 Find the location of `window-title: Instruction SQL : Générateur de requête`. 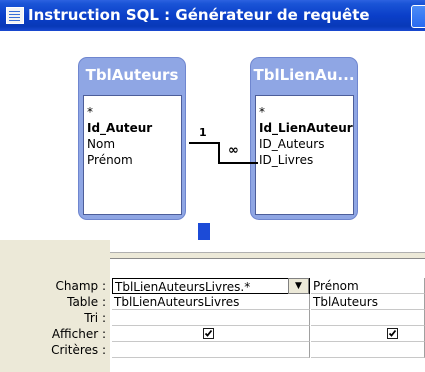

window-title: Instruction SQL : Générateur de requête is located at coordinates (199, 15).